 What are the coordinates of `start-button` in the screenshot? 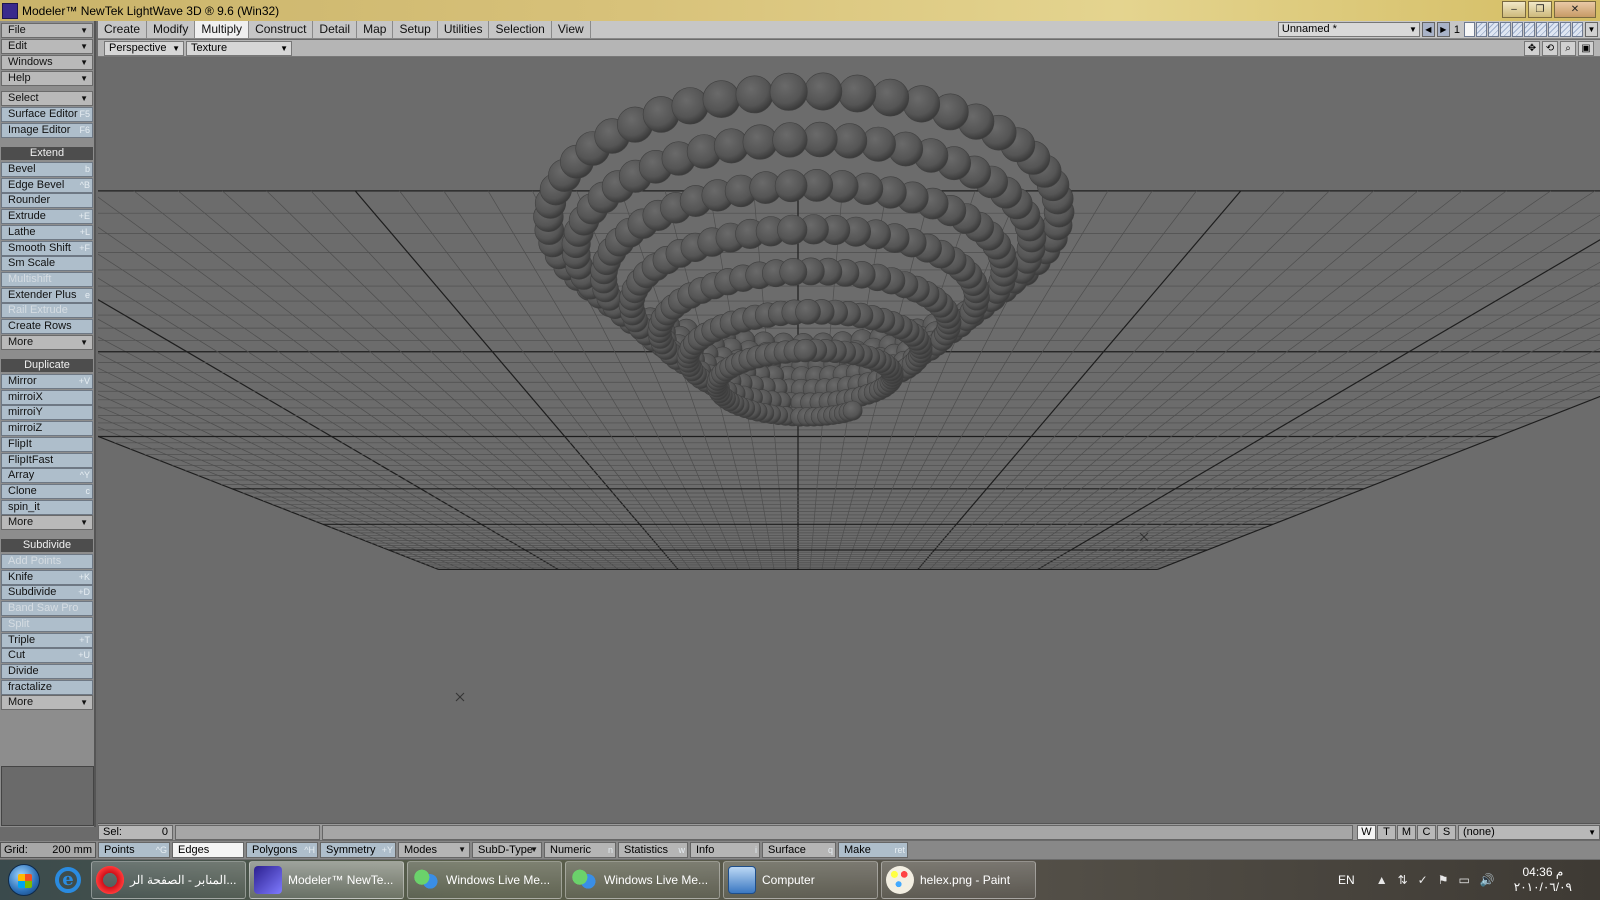 It's located at (24, 880).